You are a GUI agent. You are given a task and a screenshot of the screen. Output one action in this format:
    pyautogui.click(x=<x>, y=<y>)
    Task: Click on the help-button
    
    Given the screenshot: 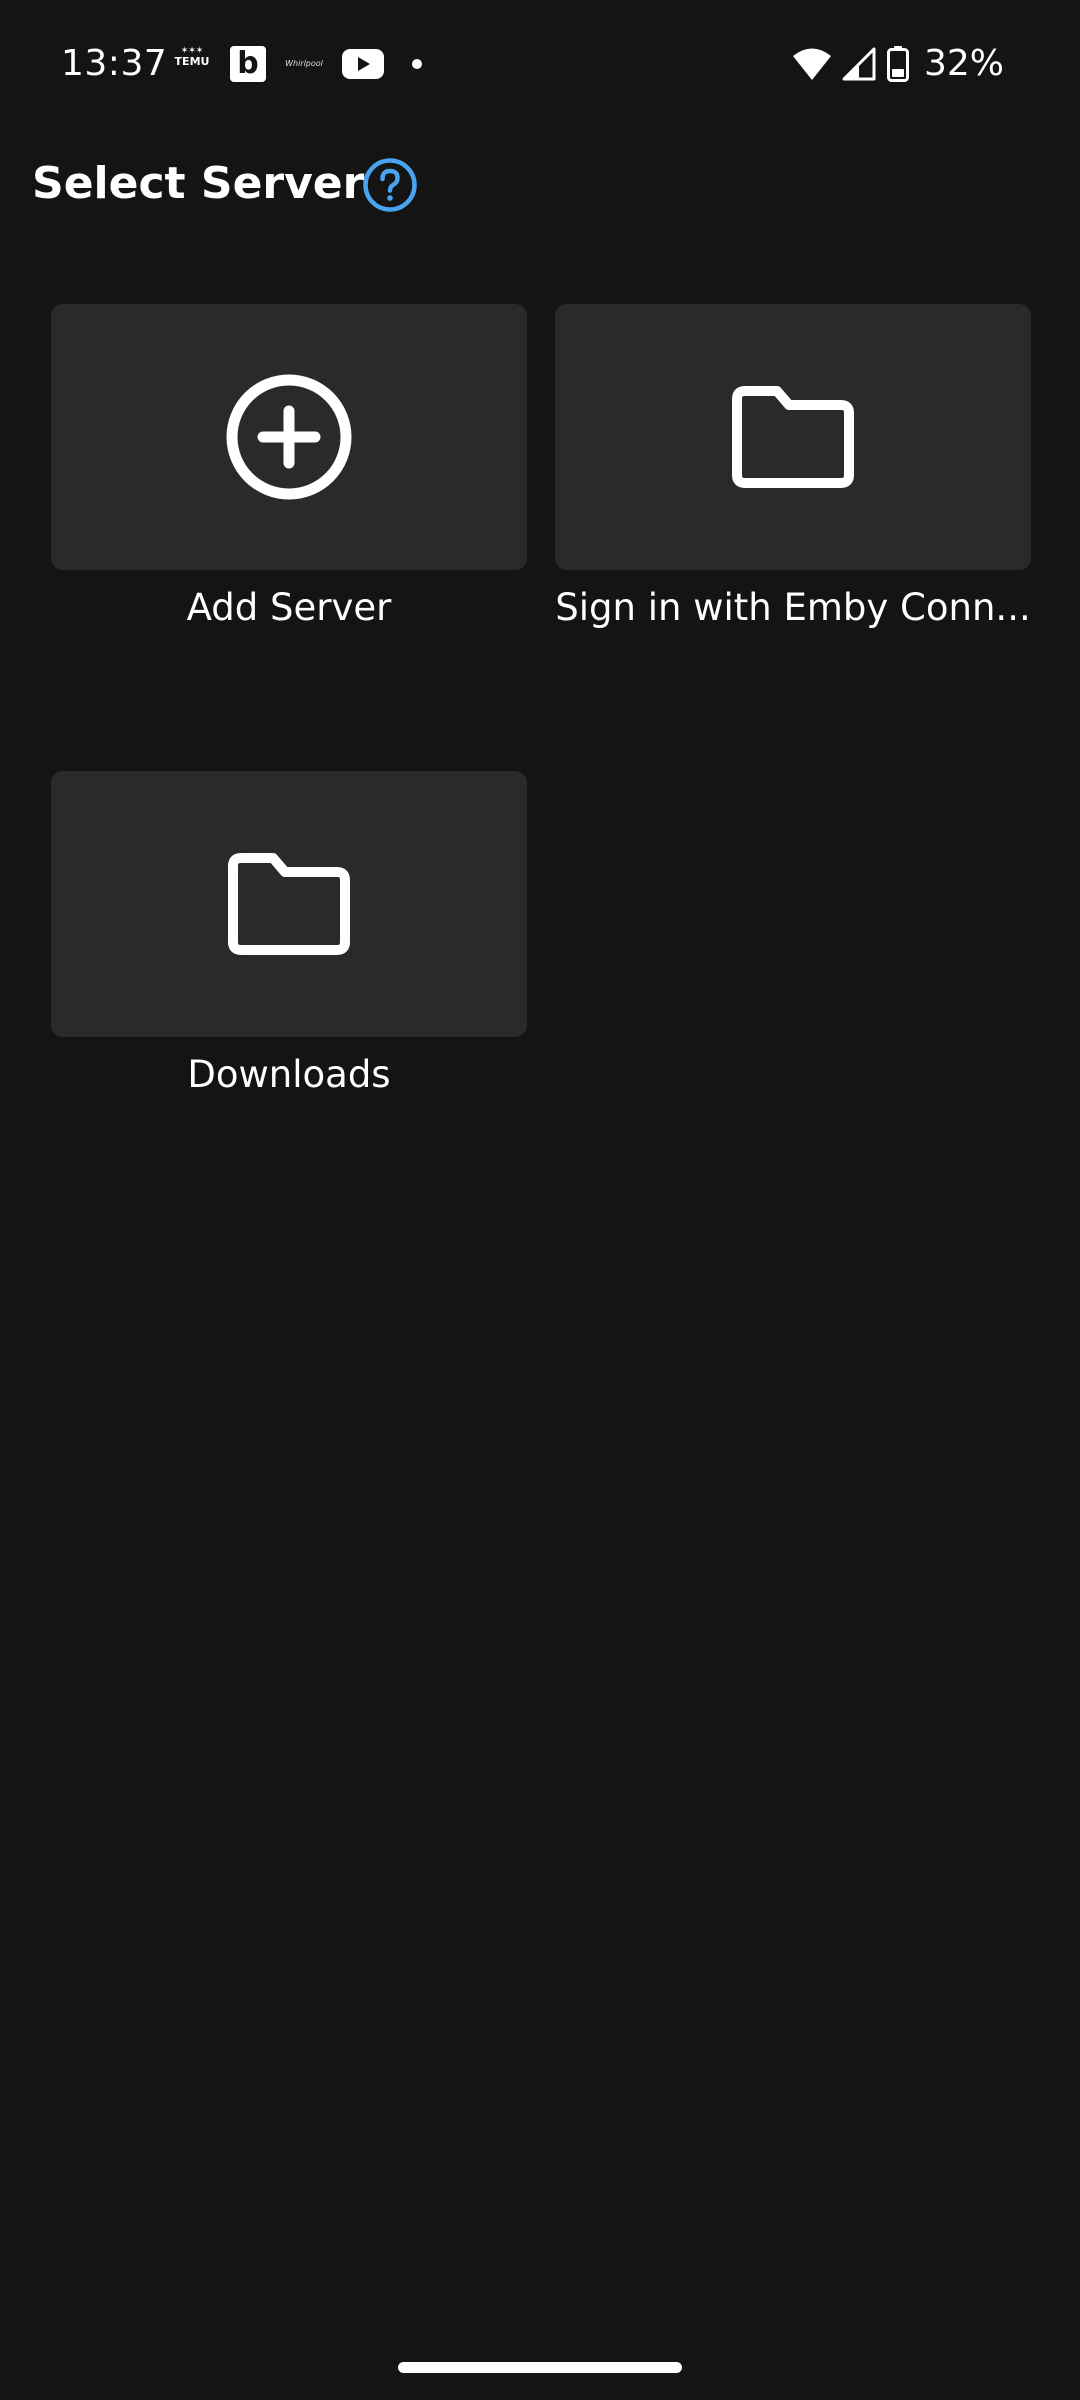 What is the action you would take?
    pyautogui.click(x=390, y=185)
    